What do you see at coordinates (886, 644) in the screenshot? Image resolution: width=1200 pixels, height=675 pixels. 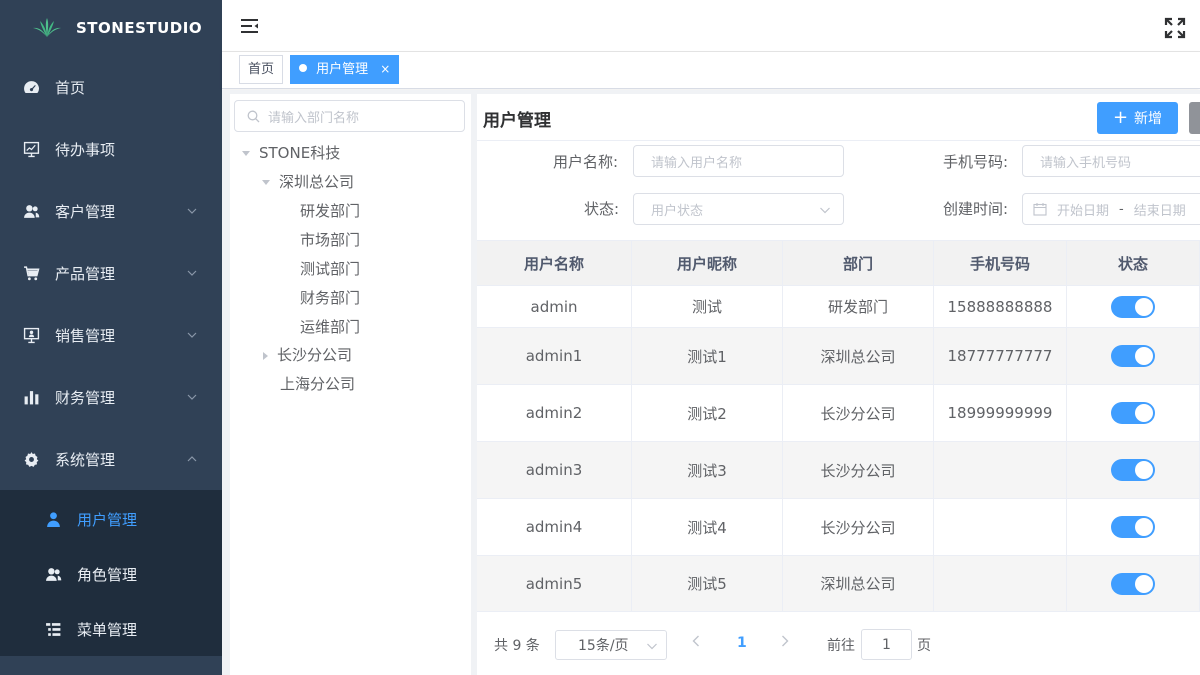 I see `goto-page-input: 1` at bounding box center [886, 644].